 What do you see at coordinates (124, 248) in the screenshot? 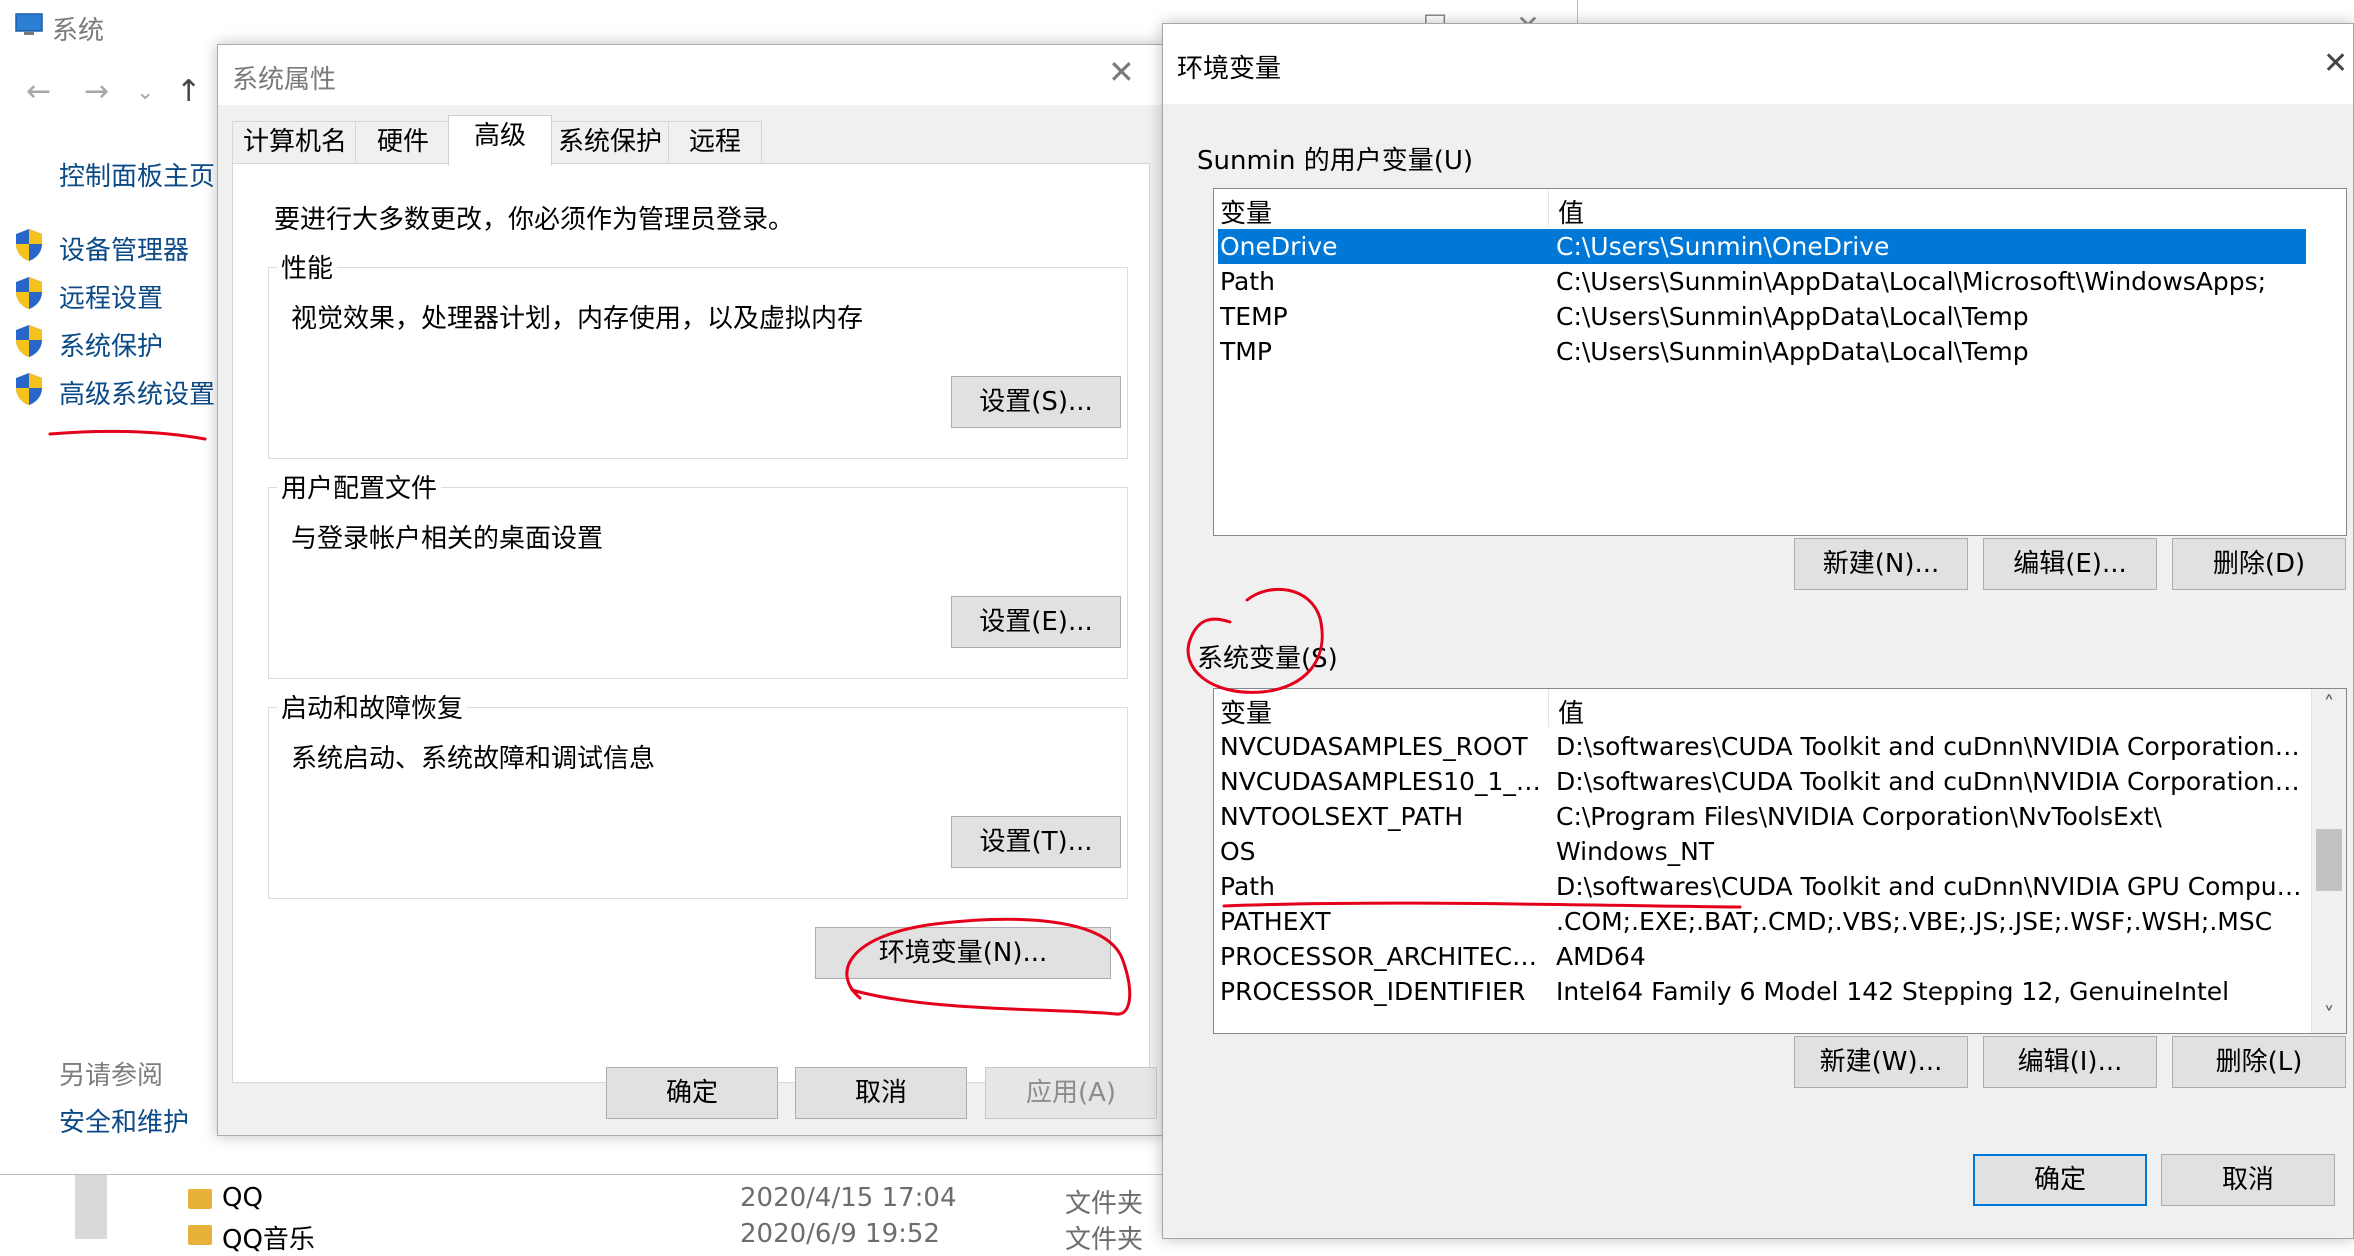
I see `device-manager-link: 设备管理器` at bounding box center [124, 248].